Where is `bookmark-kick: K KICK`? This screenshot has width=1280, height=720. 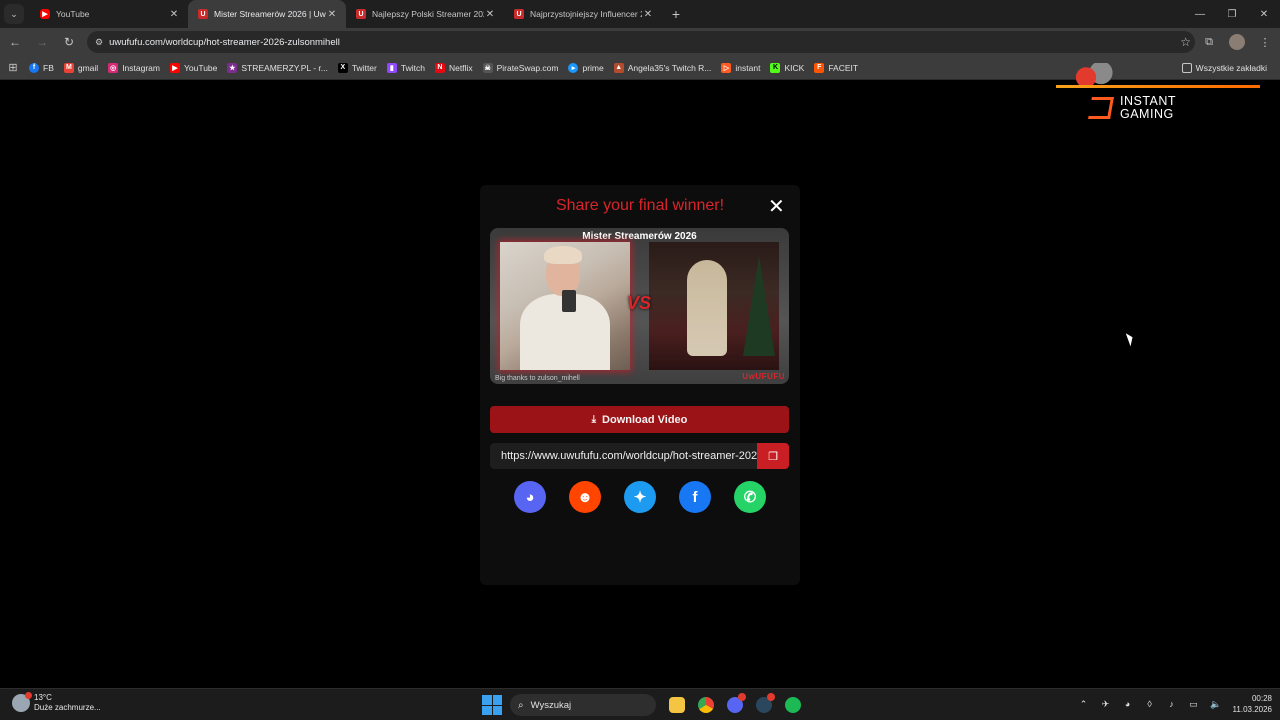
bookmark-kick: K KICK is located at coordinates (787, 68).